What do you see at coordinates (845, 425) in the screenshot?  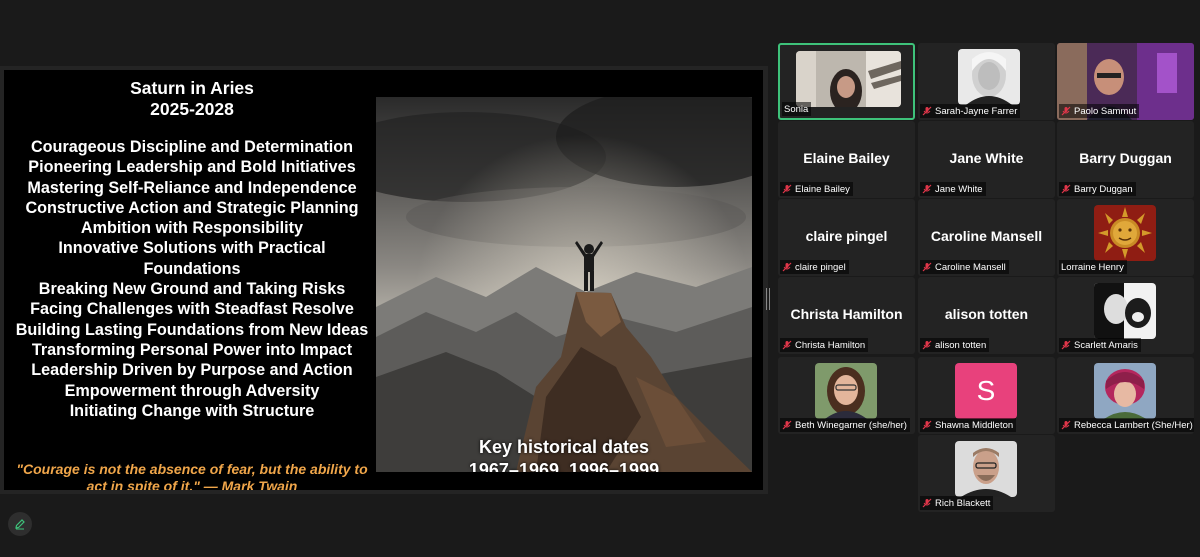 I see `participant-name-label: Beth Winegarner (she/her)` at bounding box center [845, 425].